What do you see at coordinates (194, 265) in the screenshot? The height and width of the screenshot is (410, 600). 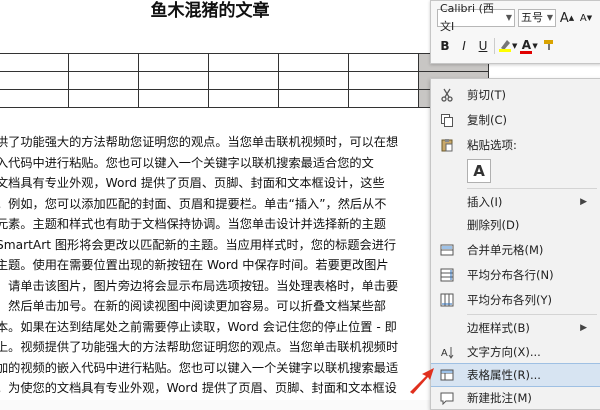 I see `text-line: 主题。使用在需要位置出现的新按钮在 Word 中保存时间。若要更改图片` at bounding box center [194, 265].